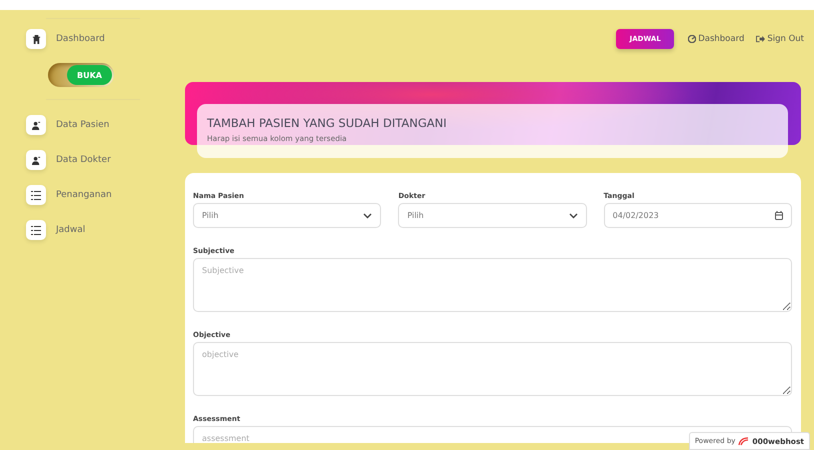 The image size is (814, 450). Describe the element at coordinates (103, 195) in the screenshot. I see `sidebar-item: Penanganan` at that location.